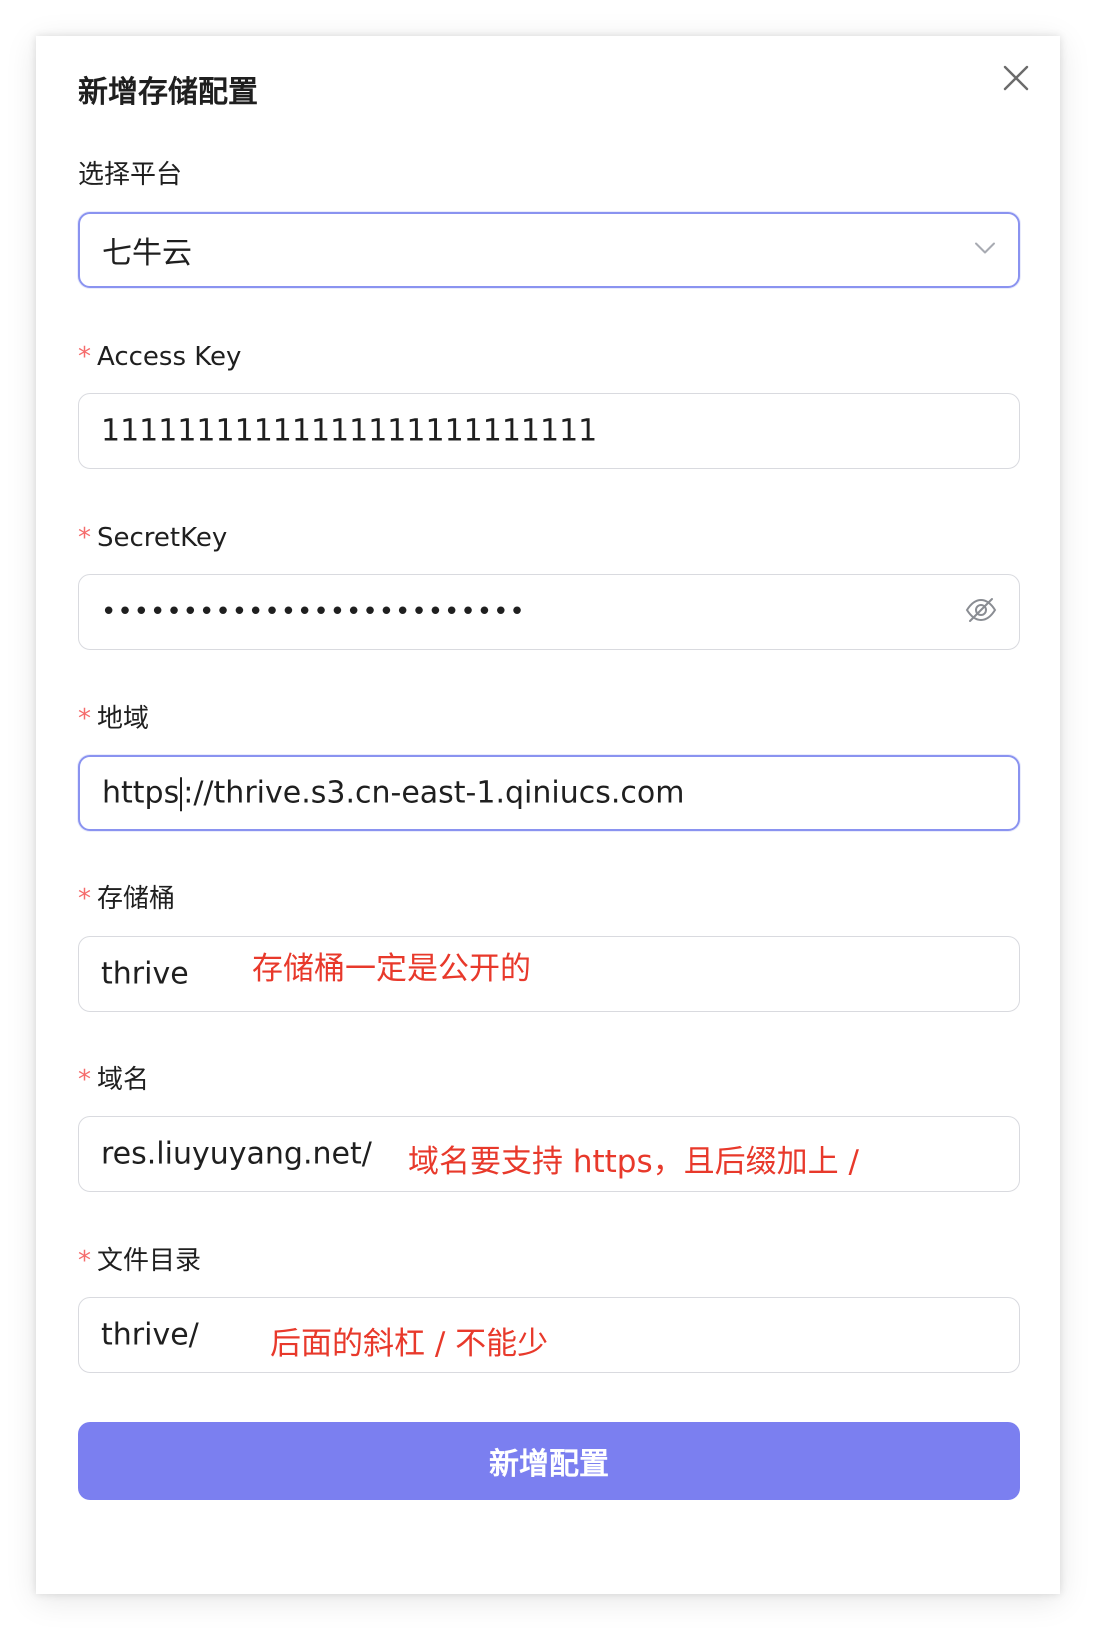 This screenshot has width=1096, height=1630. I want to click on directory-annotation: 后面的斜杠 / 不能少, so click(409, 1344).